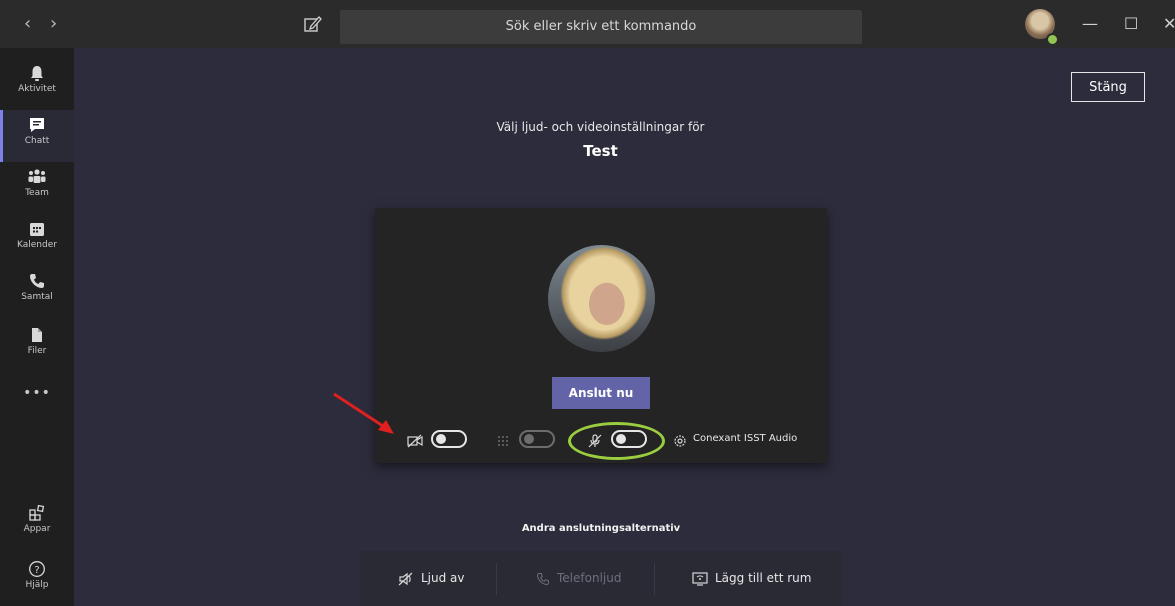 Image resolution: width=1175 pixels, height=606 pixels. What do you see at coordinates (37, 176) in the screenshot?
I see `team-icon` at bounding box center [37, 176].